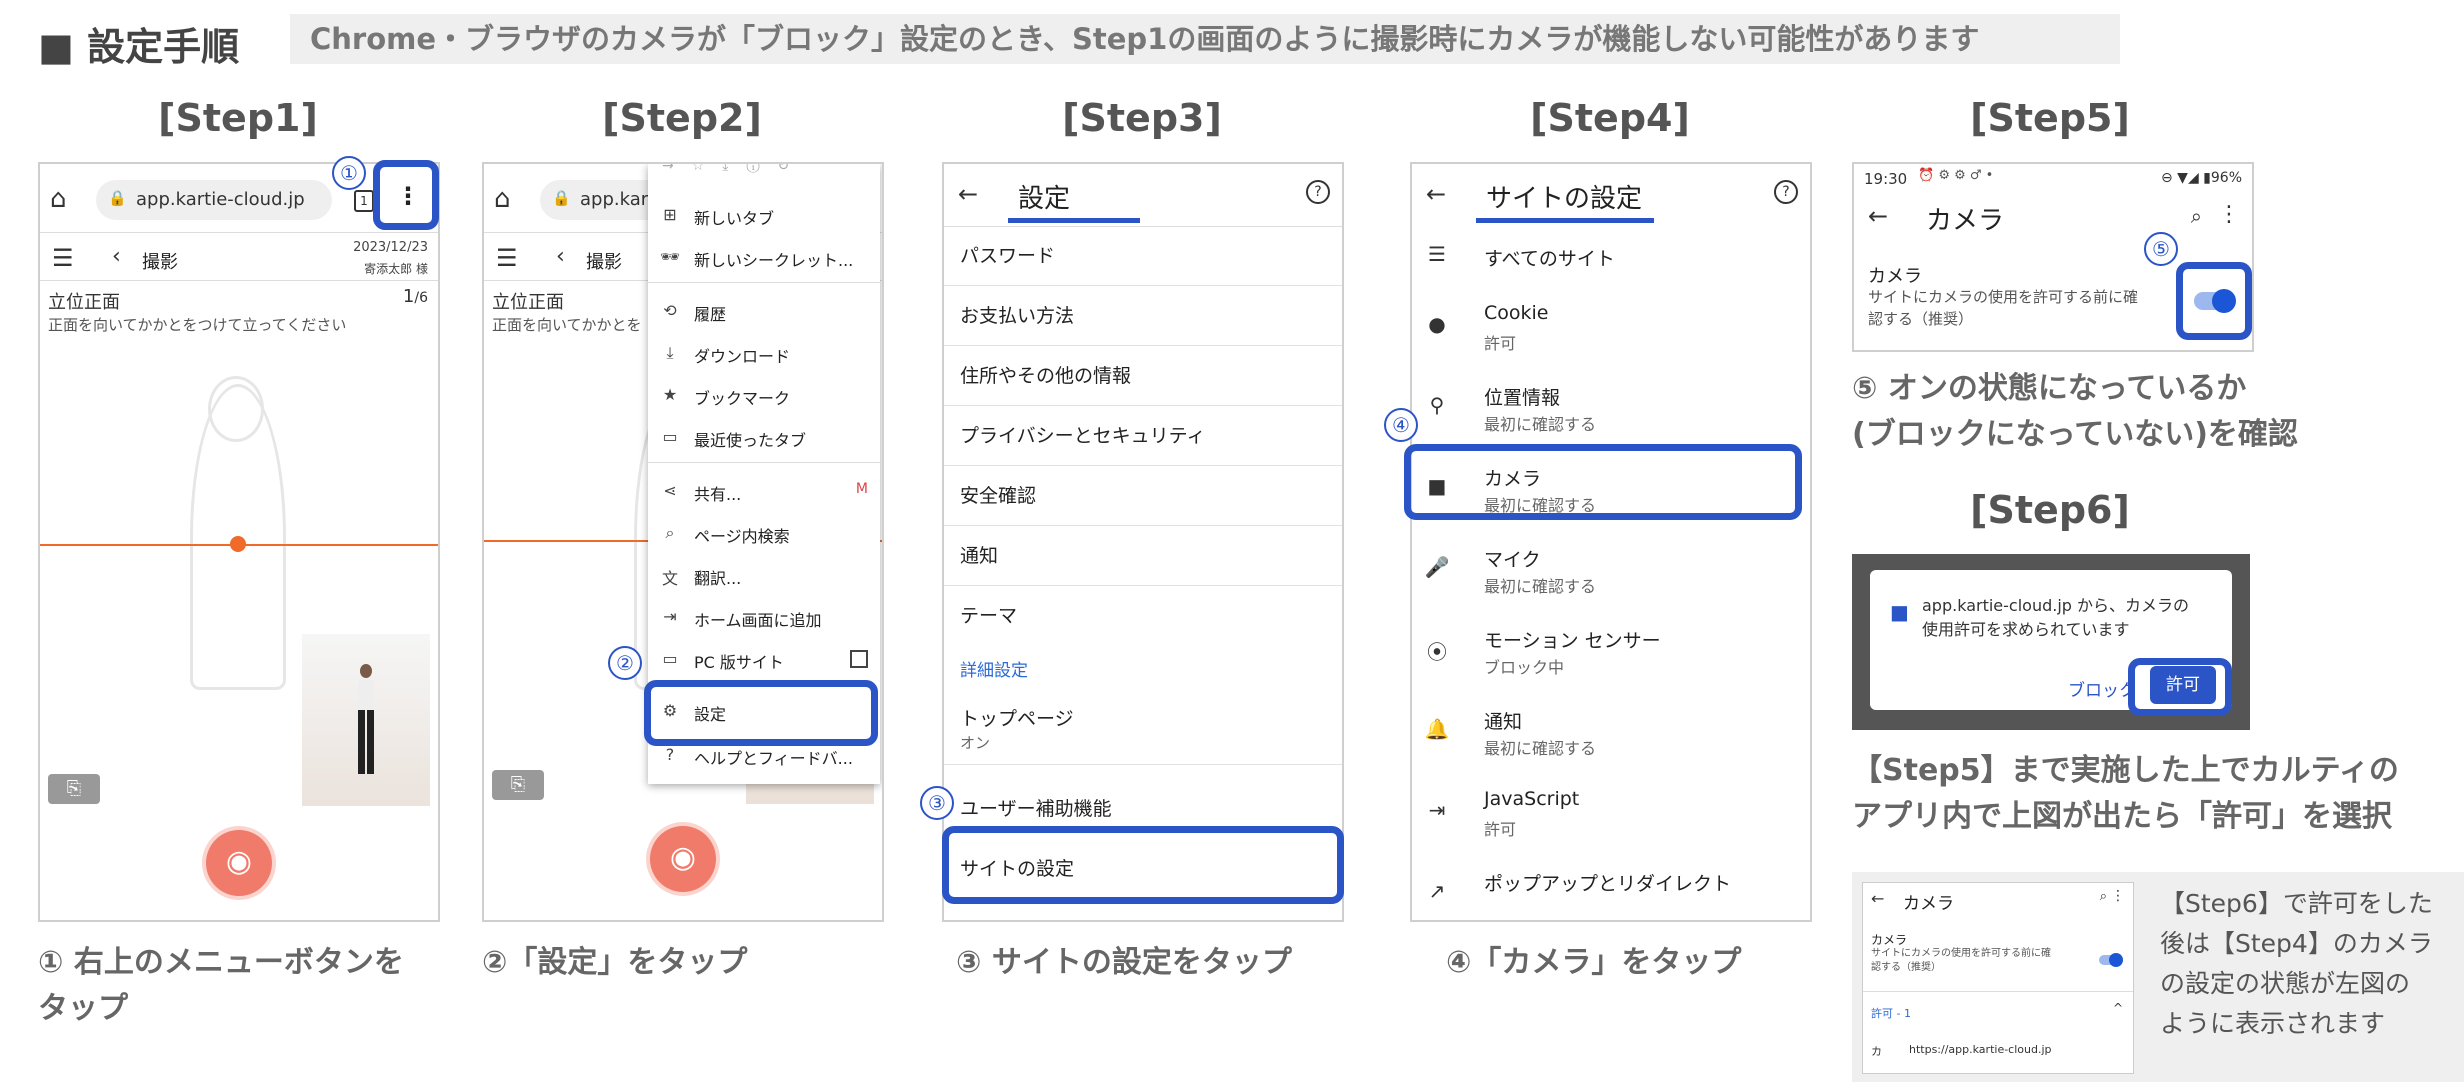 The height and width of the screenshot is (1085, 2464). I want to click on settings-row-passwords: パスワード, so click(1143, 256).